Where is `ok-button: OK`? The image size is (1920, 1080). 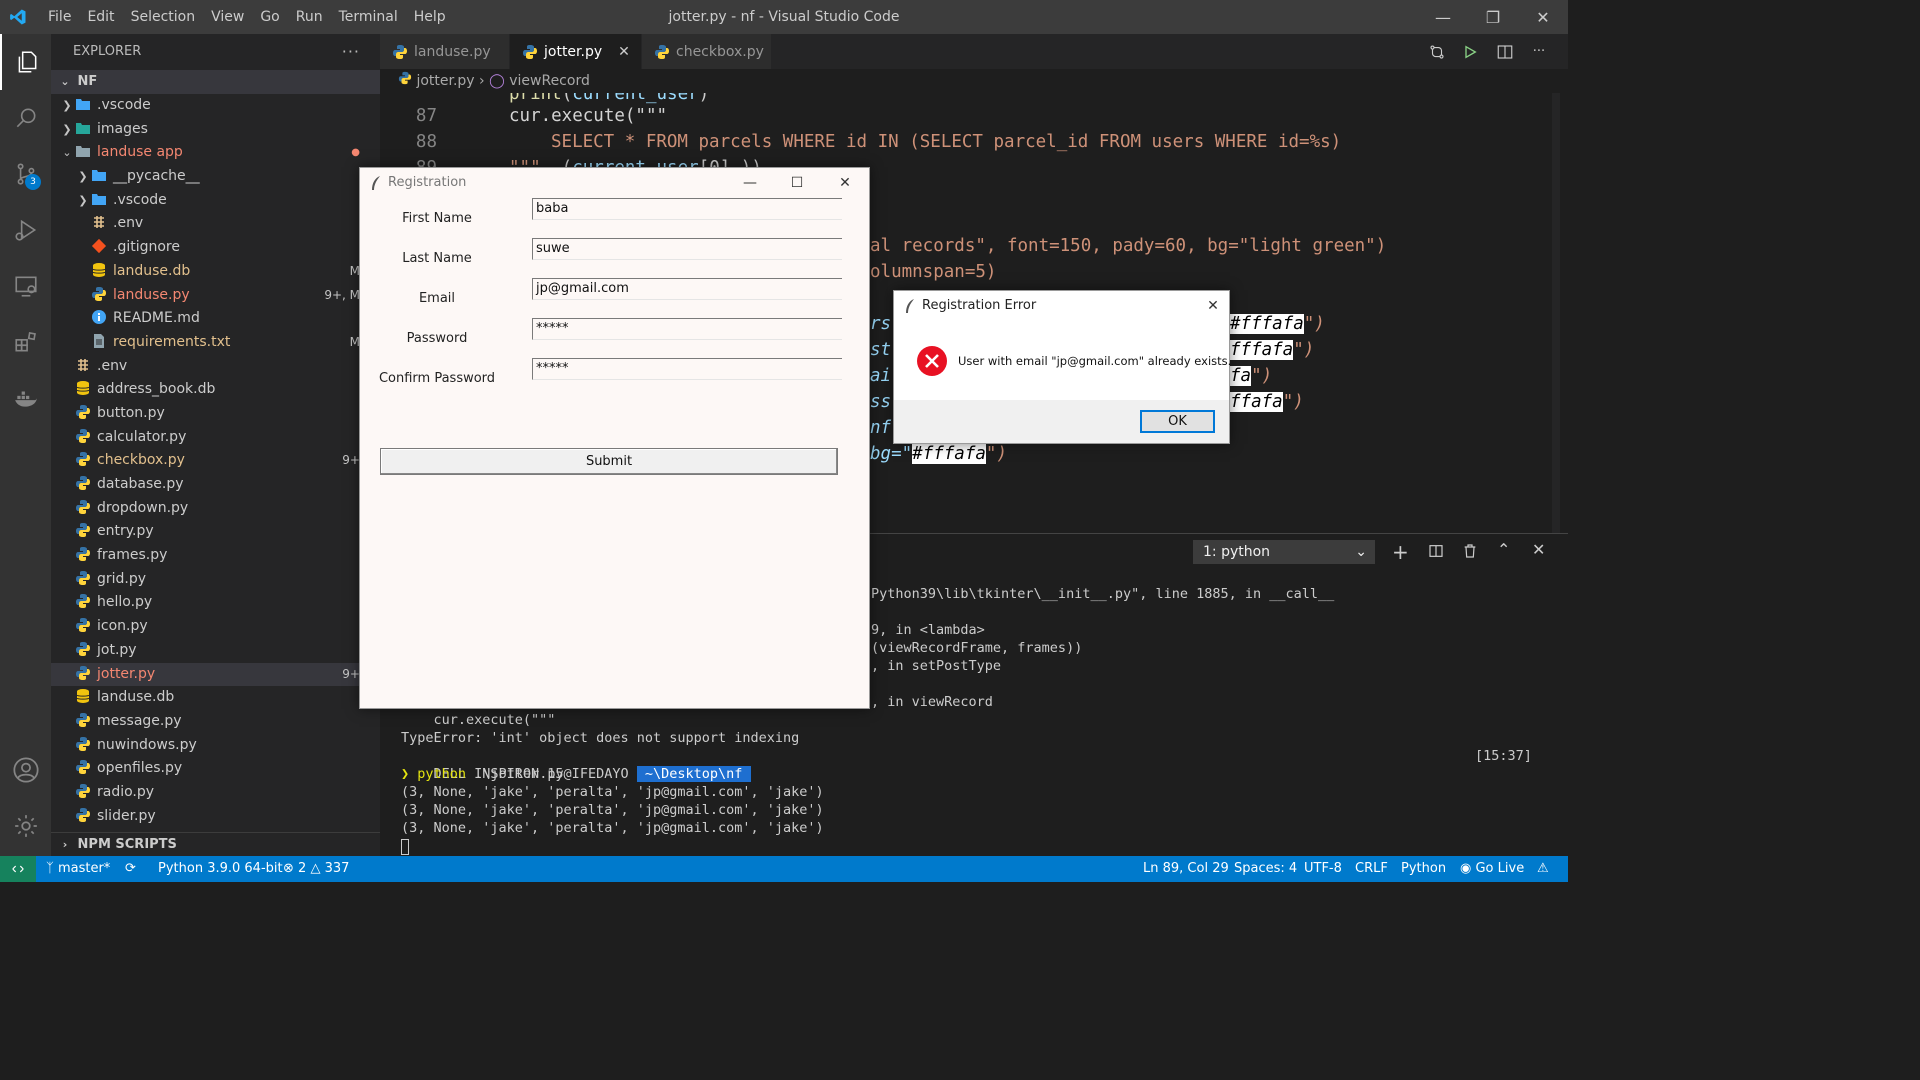 ok-button: OK is located at coordinates (1177, 421).